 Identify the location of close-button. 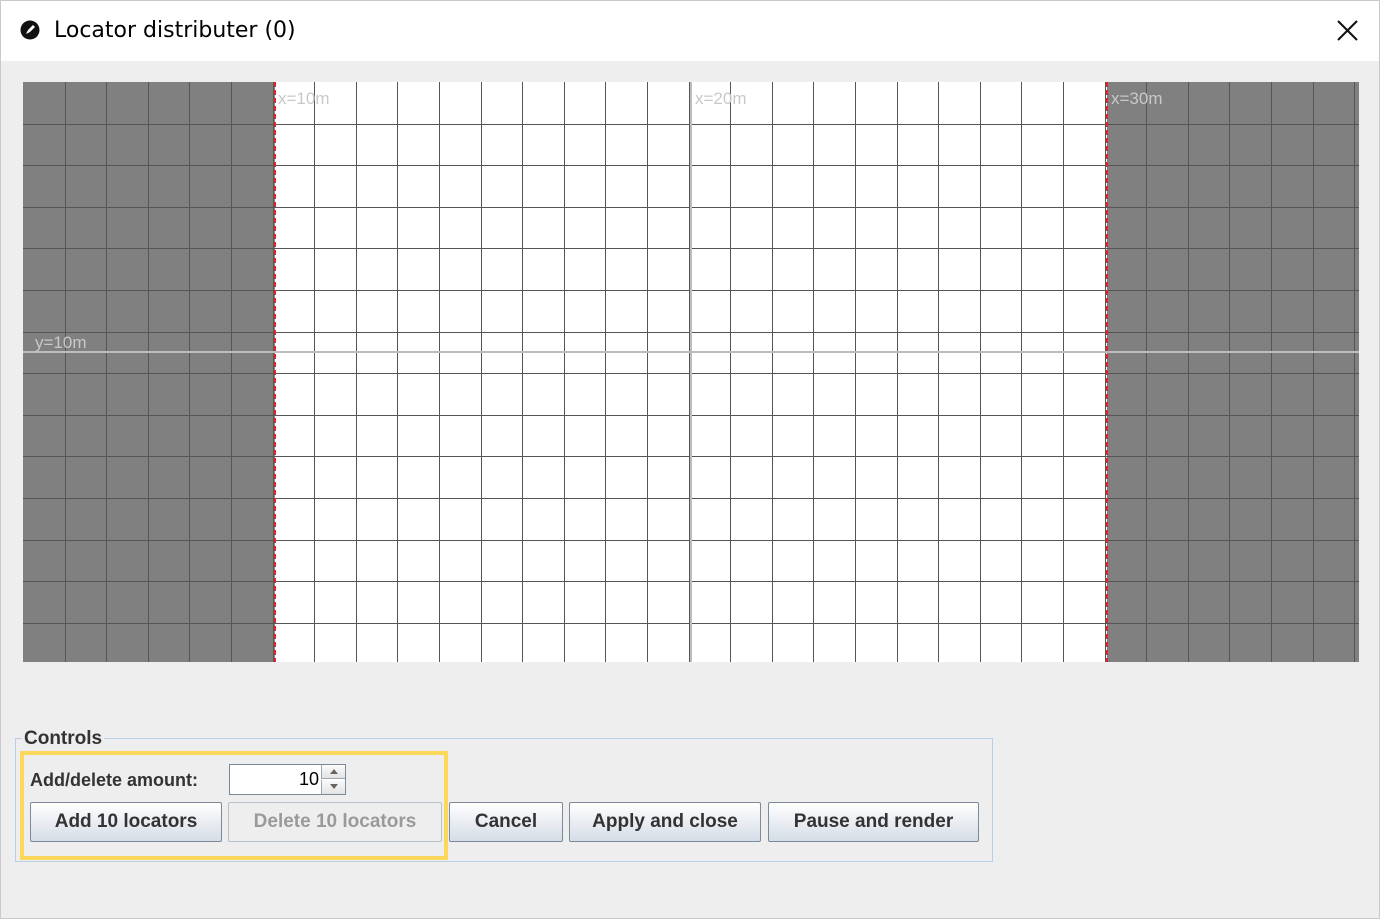
(1347, 31).